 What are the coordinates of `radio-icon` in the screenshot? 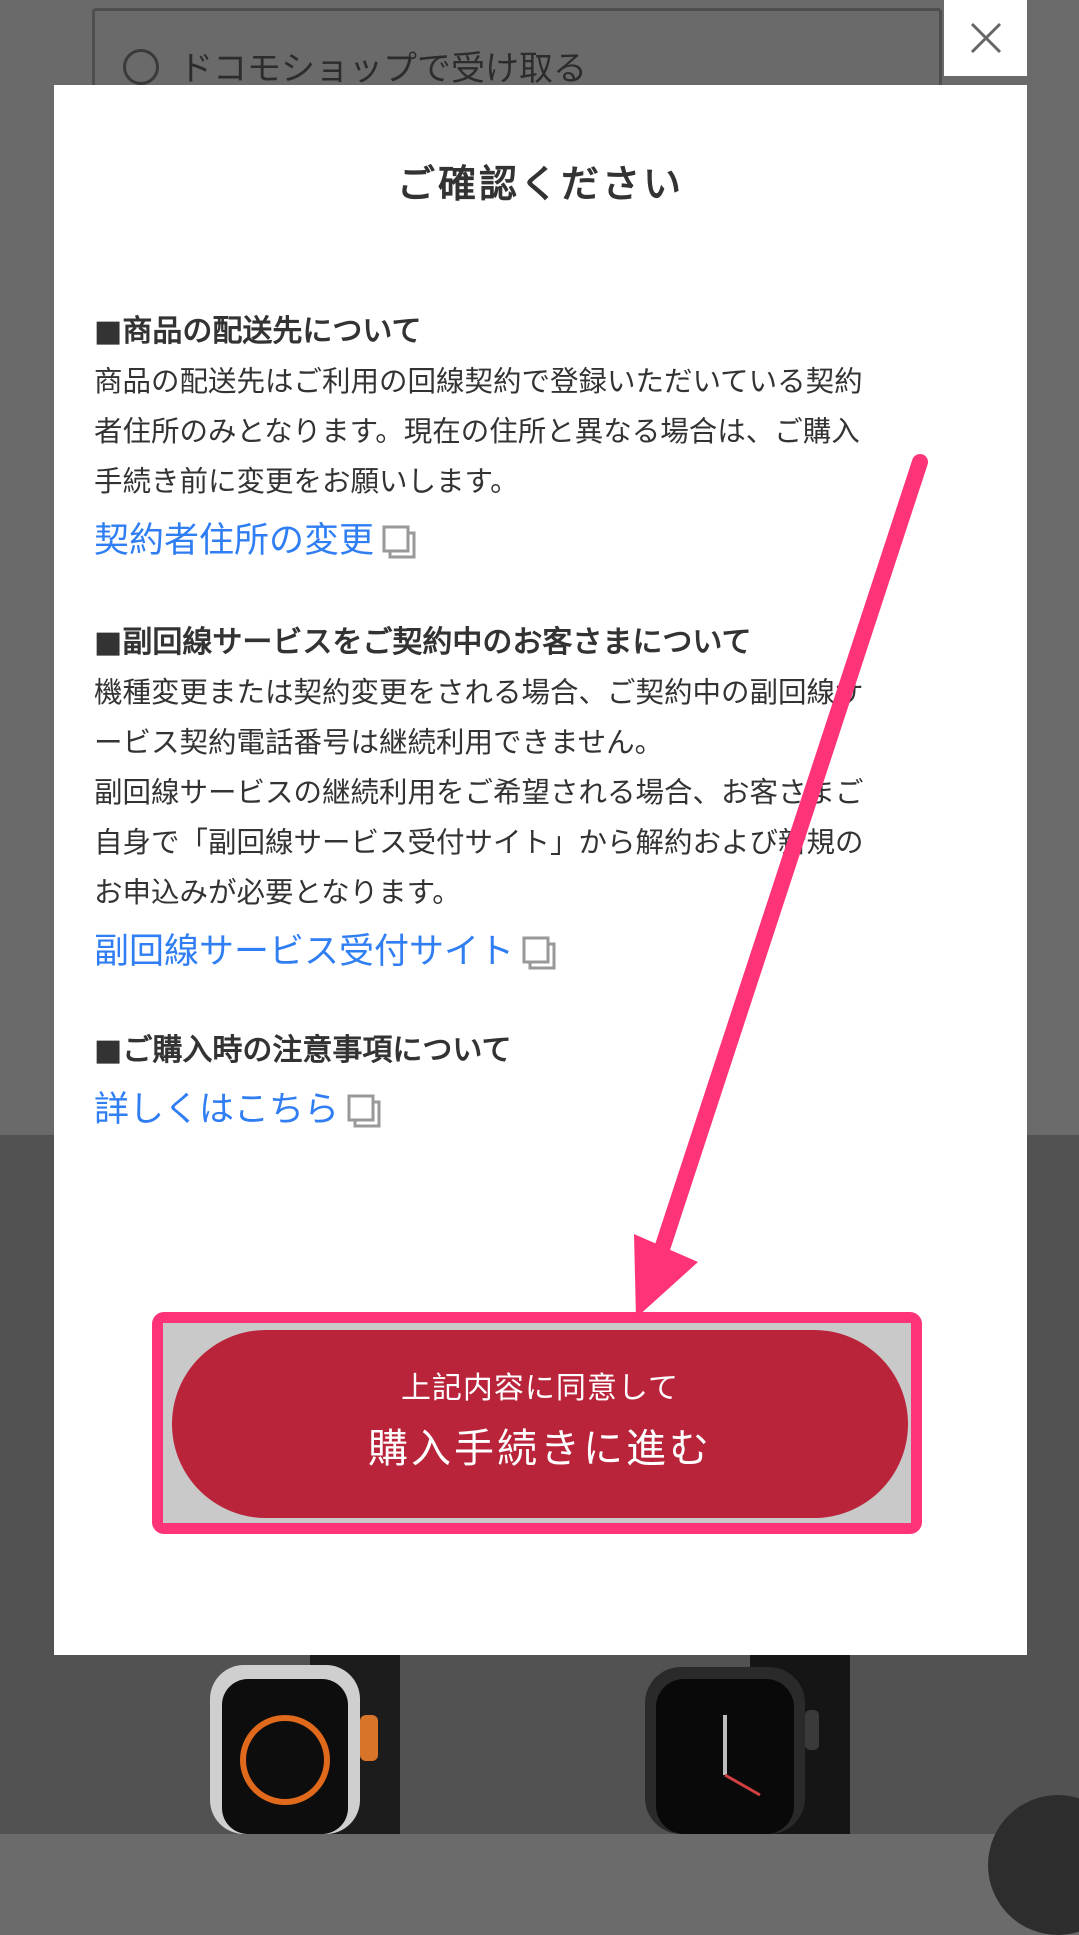 It's located at (141, 67).